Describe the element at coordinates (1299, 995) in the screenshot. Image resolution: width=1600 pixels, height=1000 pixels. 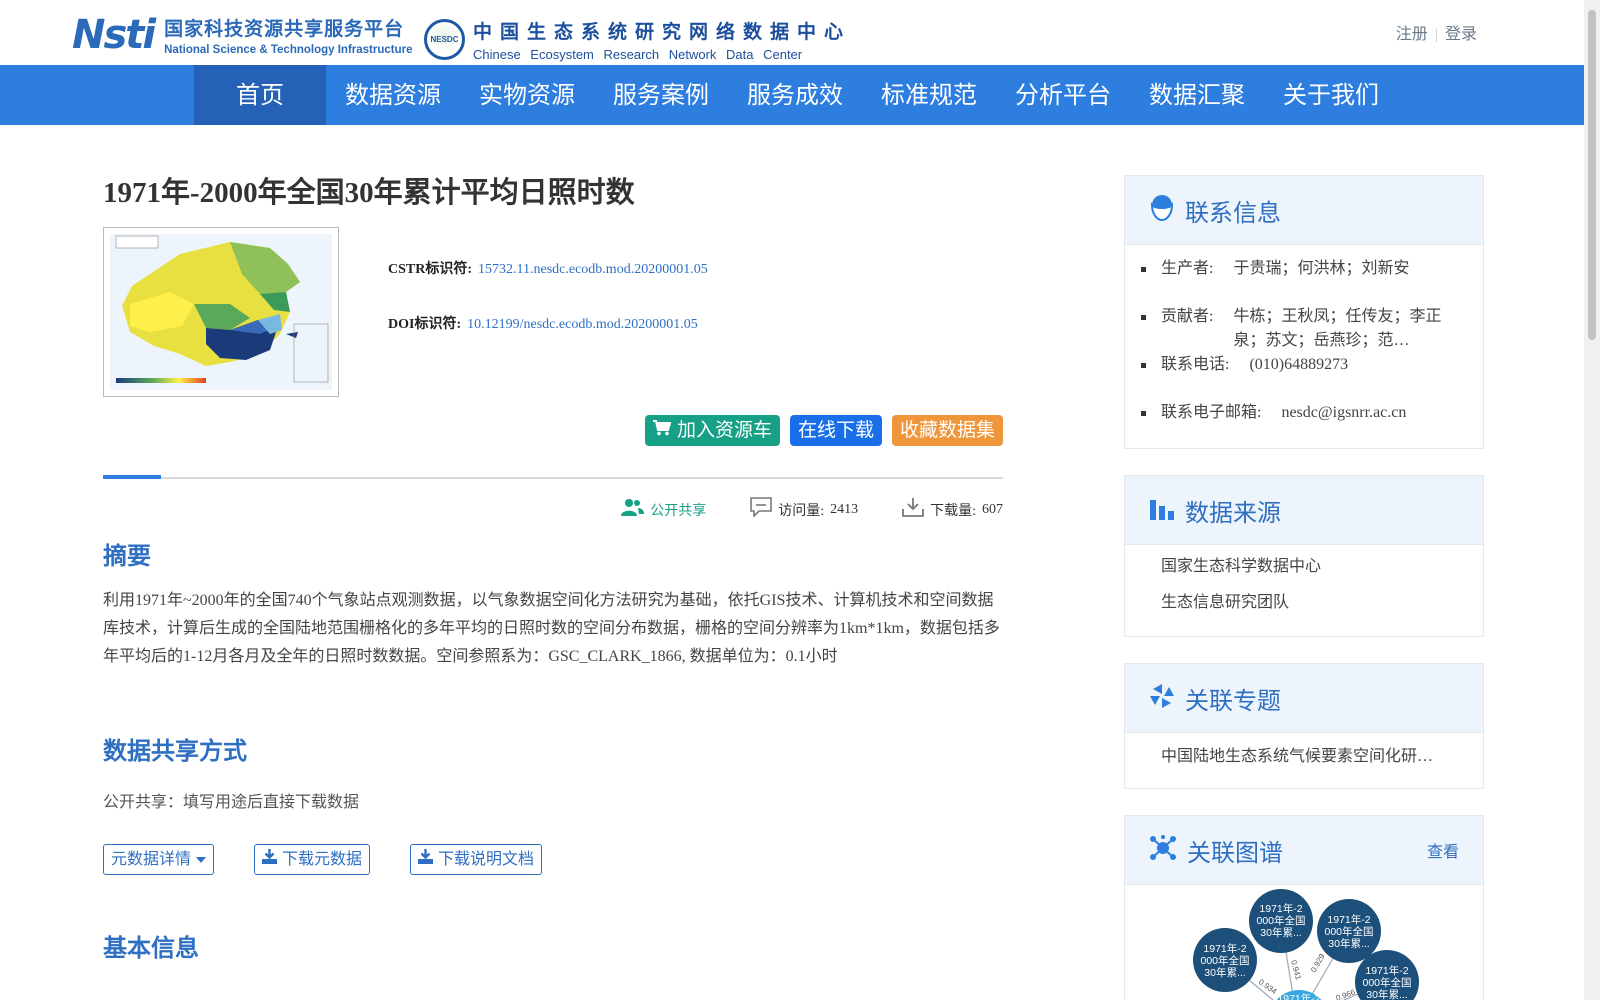
I see `graph-center-node: 1971年-2` at that location.